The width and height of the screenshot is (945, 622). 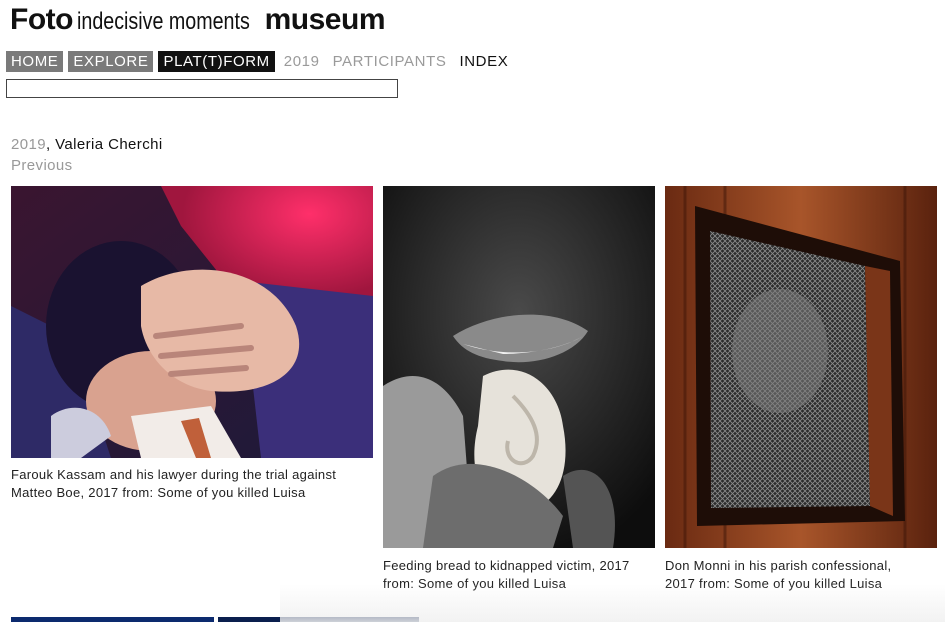 What do you see at coordinates (325, 19) in the screenshot?
I see `site-title-museum: museum` at bounding box center [325, 19].